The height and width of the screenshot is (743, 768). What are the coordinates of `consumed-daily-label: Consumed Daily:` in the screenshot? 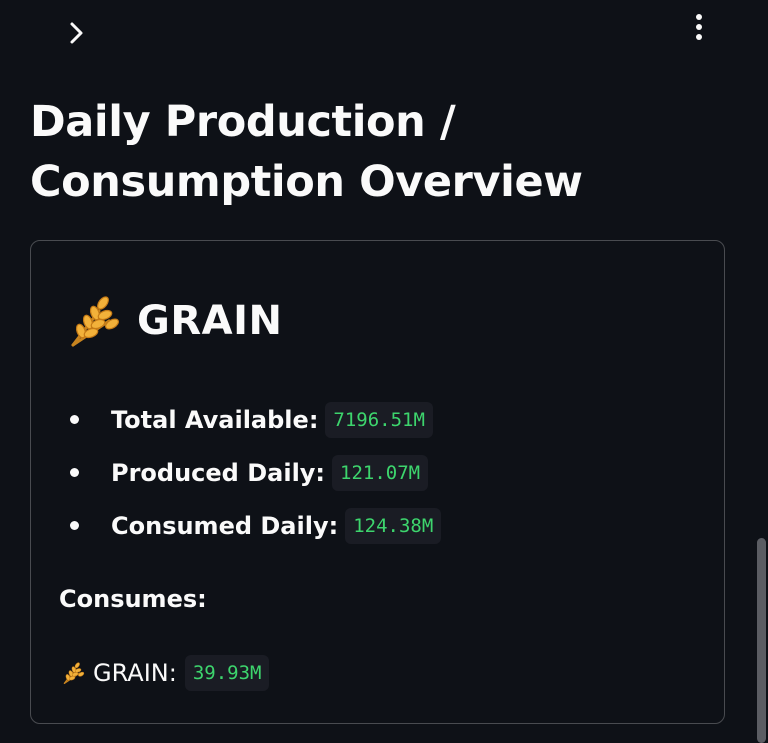 It's located at (225, 525).